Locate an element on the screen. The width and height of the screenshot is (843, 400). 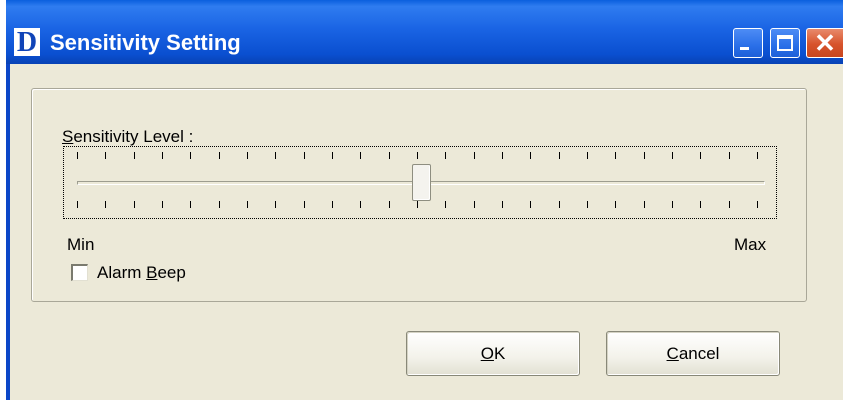
alarm-label-prefix: Alarm is located at coordinates (122, 272).